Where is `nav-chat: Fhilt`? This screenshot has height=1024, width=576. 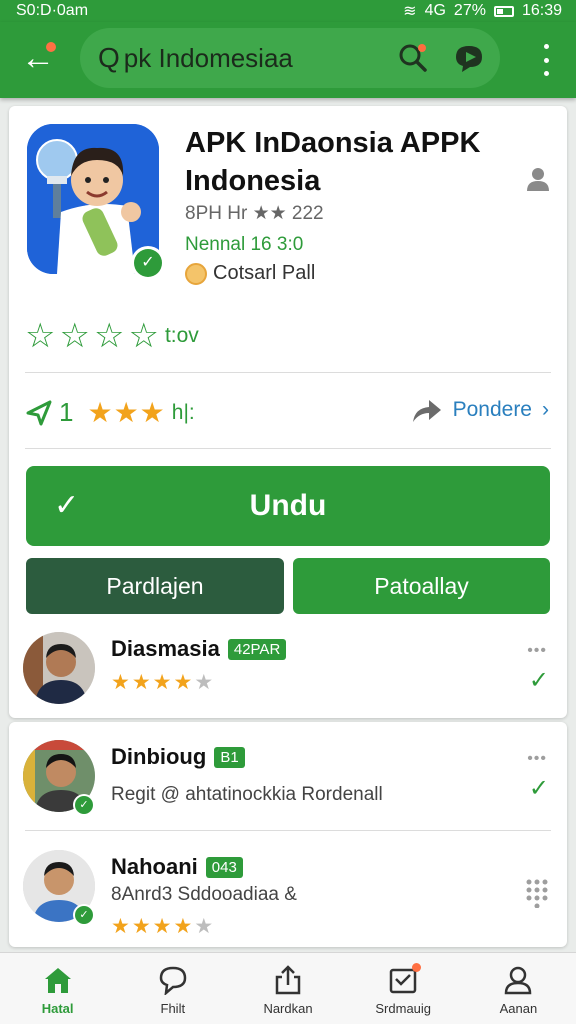
nav-chat: Fhilt is located at coordinates (172, 988).